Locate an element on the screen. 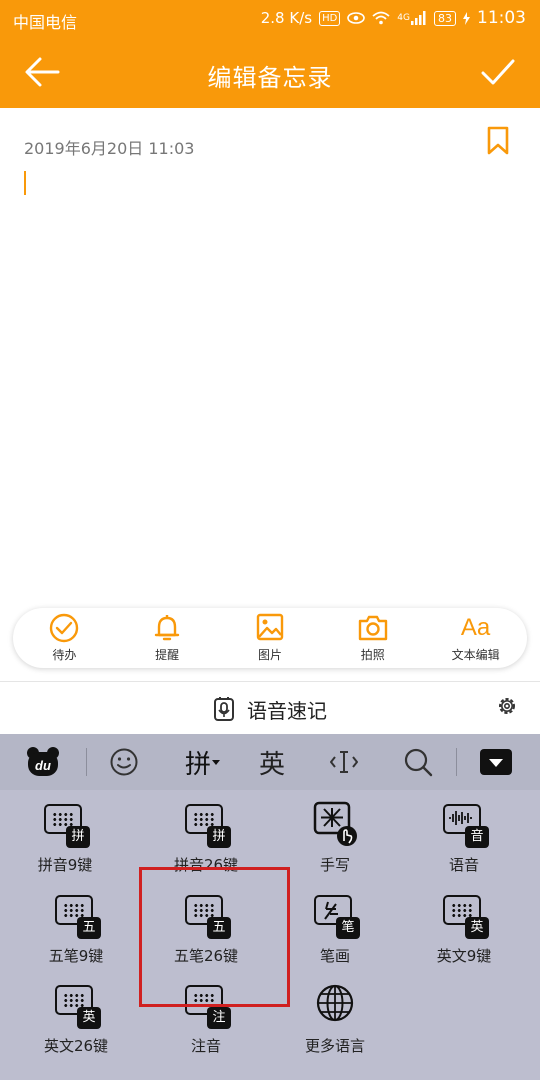 The width and height of the screenshot is (540, 1080). input-method-label: 语音 is located at coordinates (463, 865).